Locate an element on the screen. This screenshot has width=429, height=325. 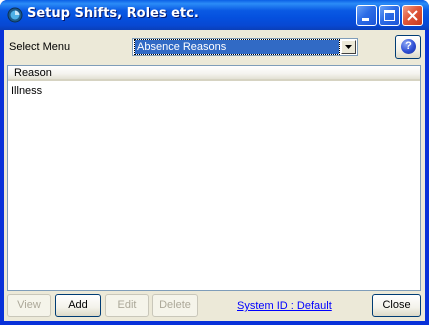
close-icon is located at coordinates (412, 15).